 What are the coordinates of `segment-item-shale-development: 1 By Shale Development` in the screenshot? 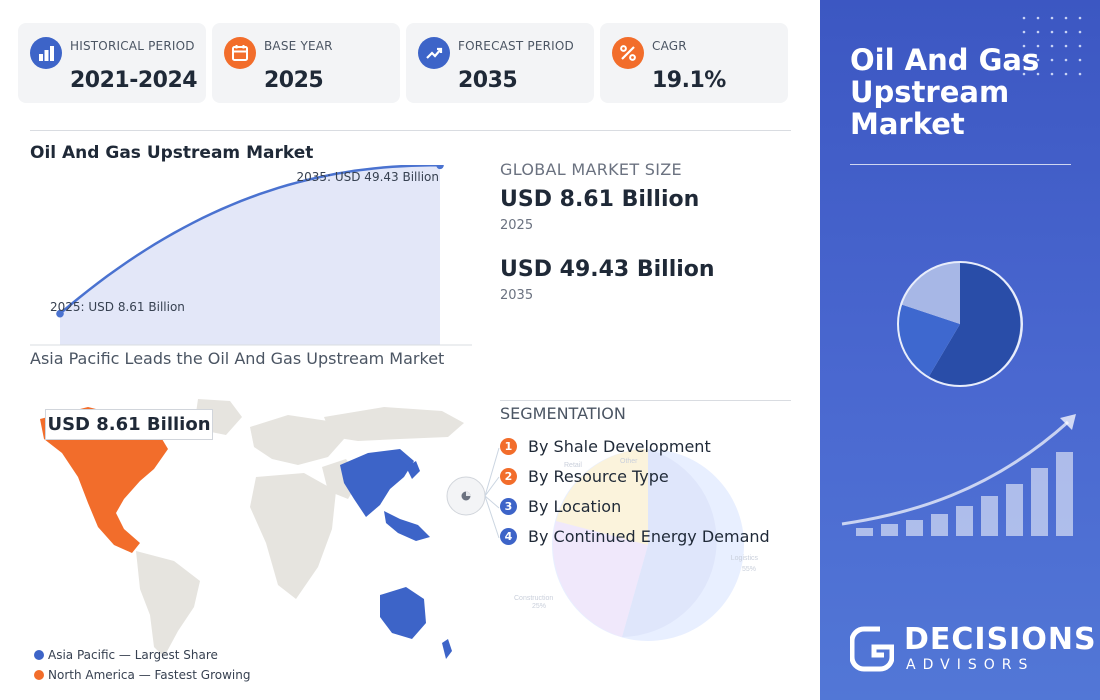 It's located at (605, 446).